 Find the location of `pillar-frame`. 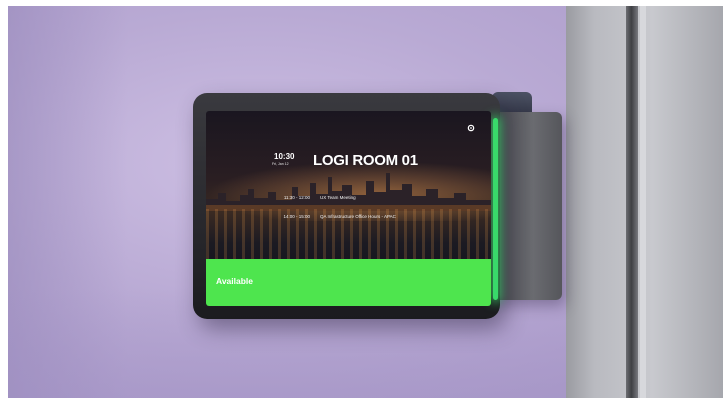

pillar-frame is located at coordinates (632, 202).